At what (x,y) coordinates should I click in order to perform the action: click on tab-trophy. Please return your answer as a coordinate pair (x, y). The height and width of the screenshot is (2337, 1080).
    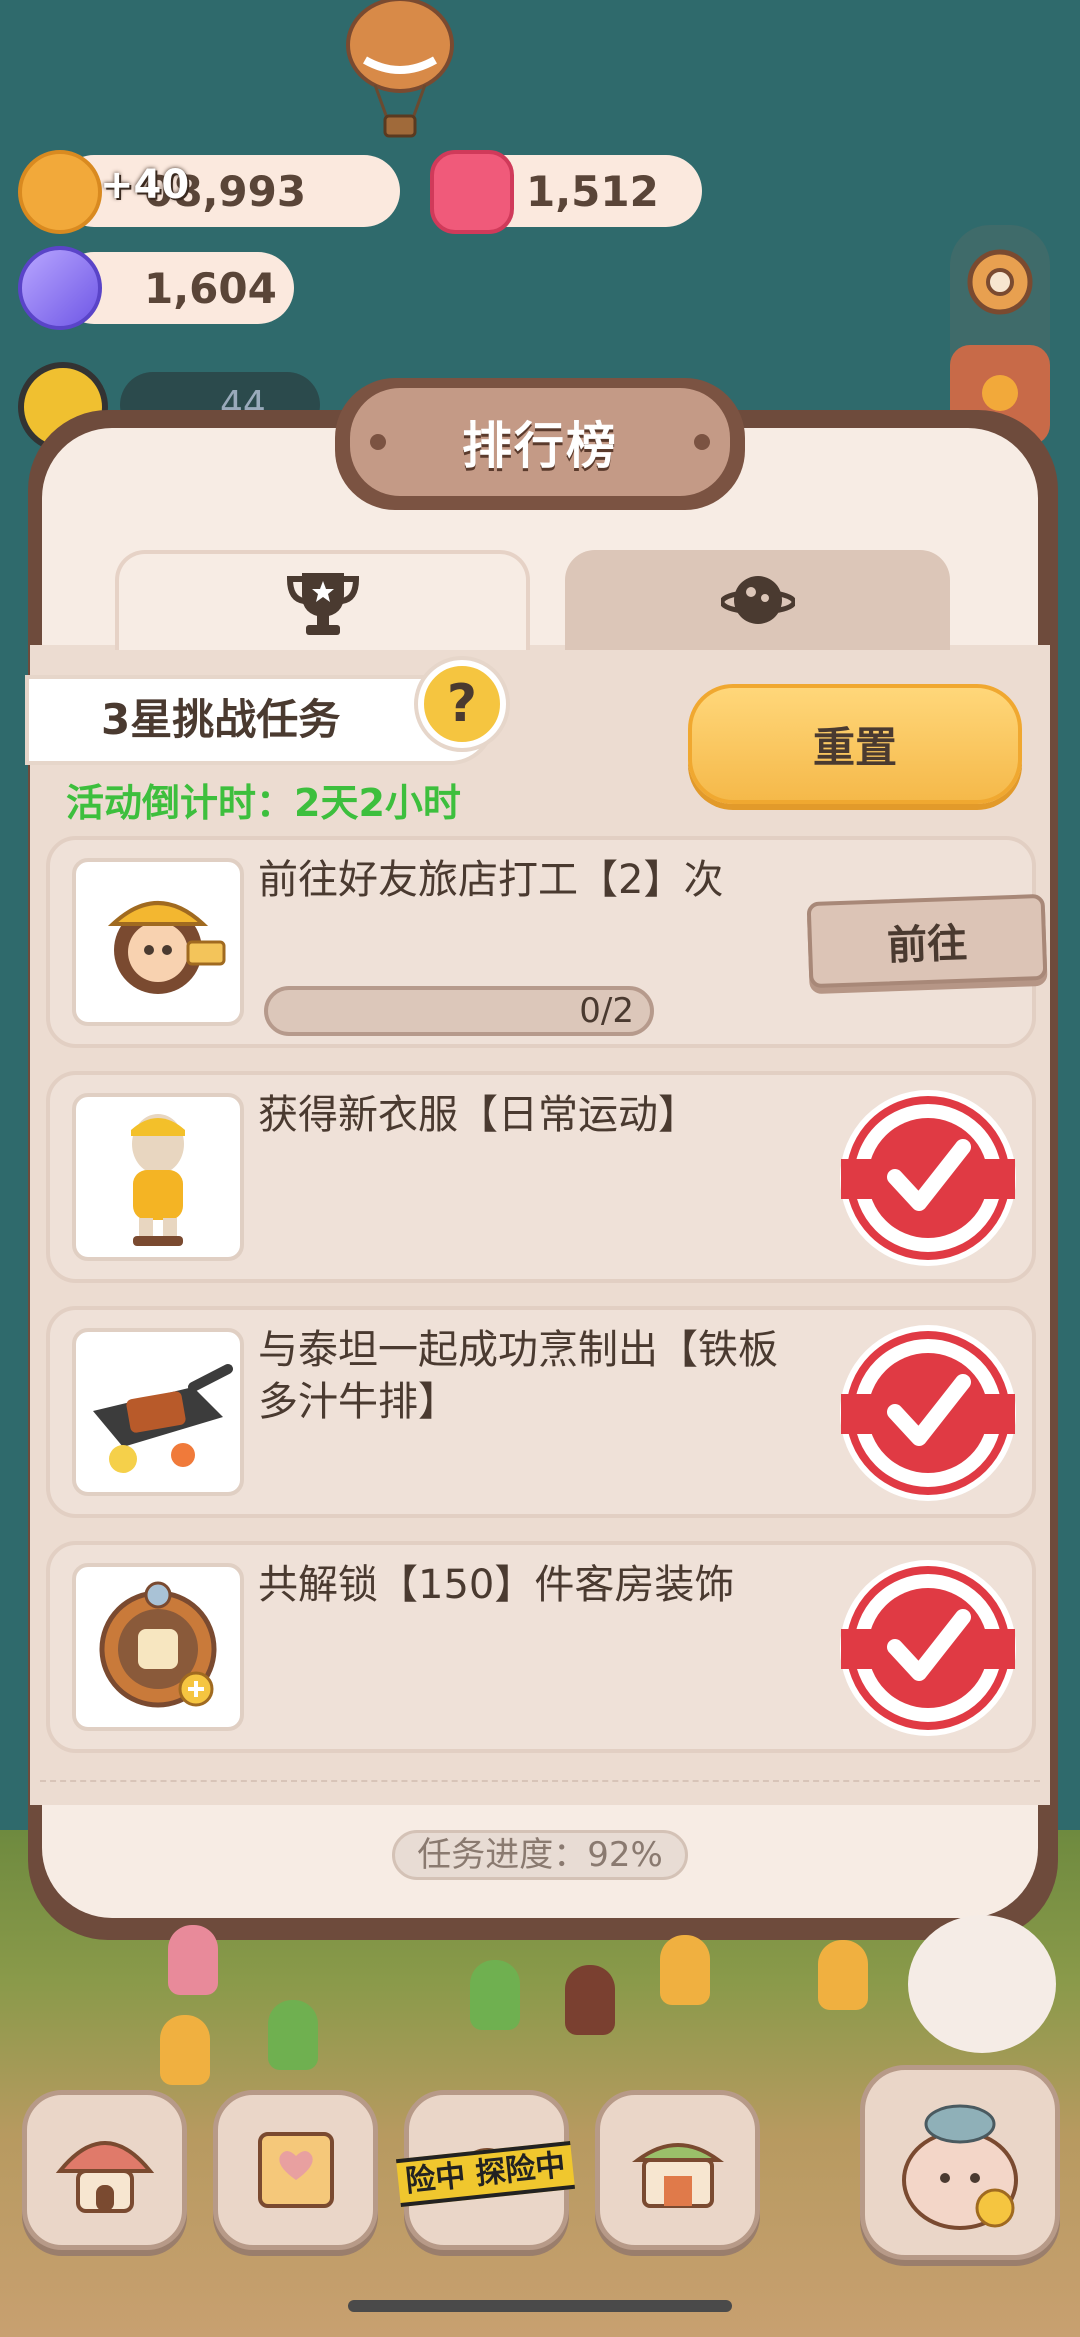
    Looking at the image, I should click on (322, 600).